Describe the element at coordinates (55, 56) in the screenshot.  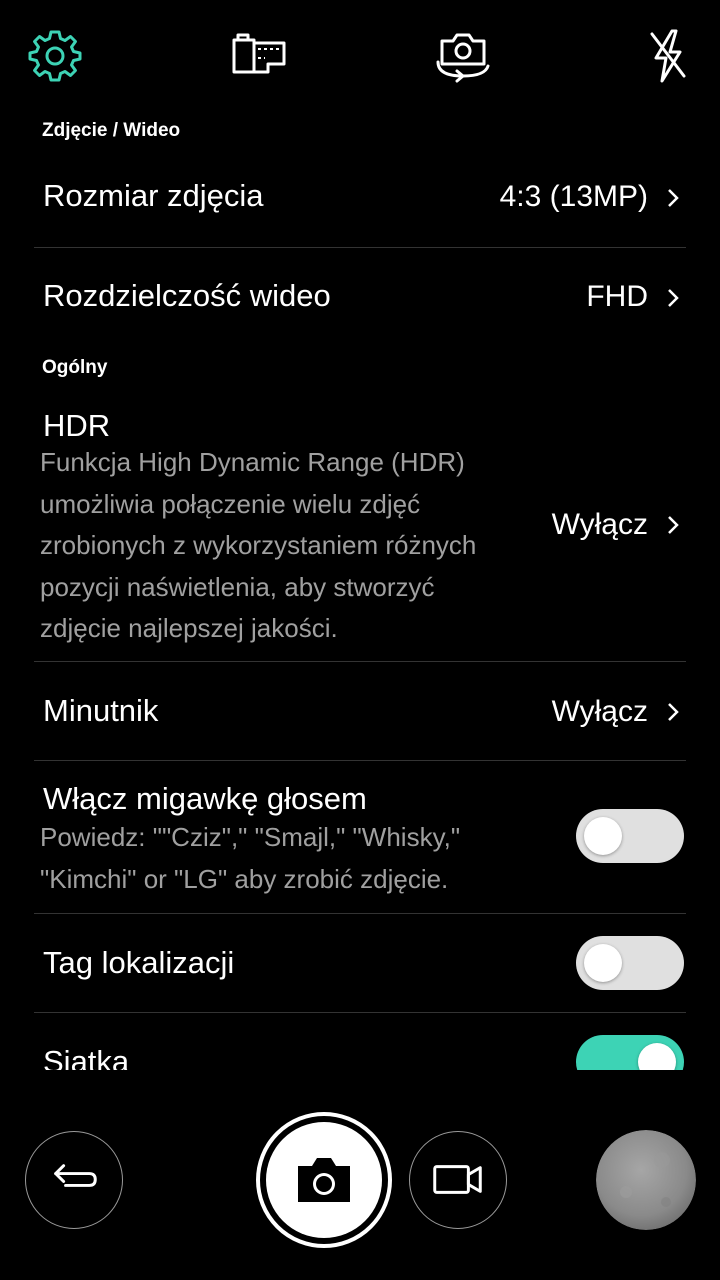
I see `settings-gear-icon` at that location.